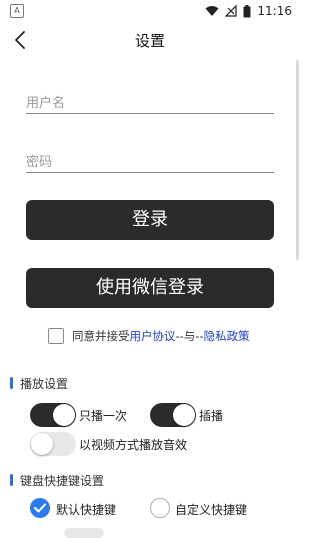  Describe the element at coordinates (189, 336) in the screenshot. I see `agreement-separator: --与--` at that location.